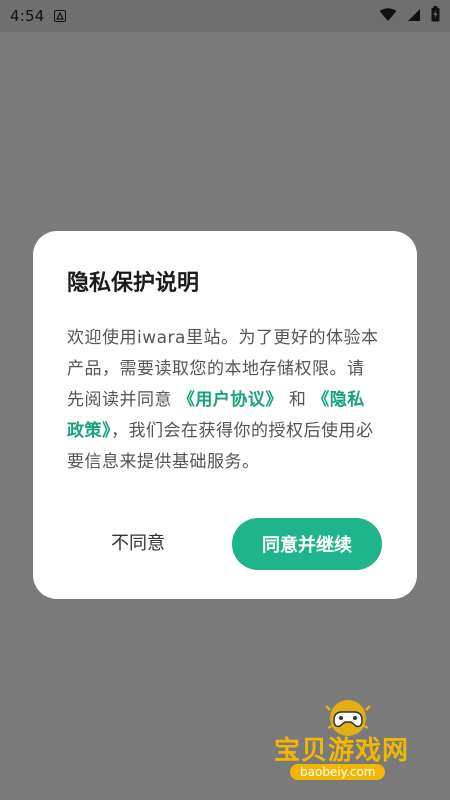 The image size is (450, 800). What do you see at coordinates (27, 16) in the screenshot?
I see `status-time: 4:54` at bounding box center [27, 16].